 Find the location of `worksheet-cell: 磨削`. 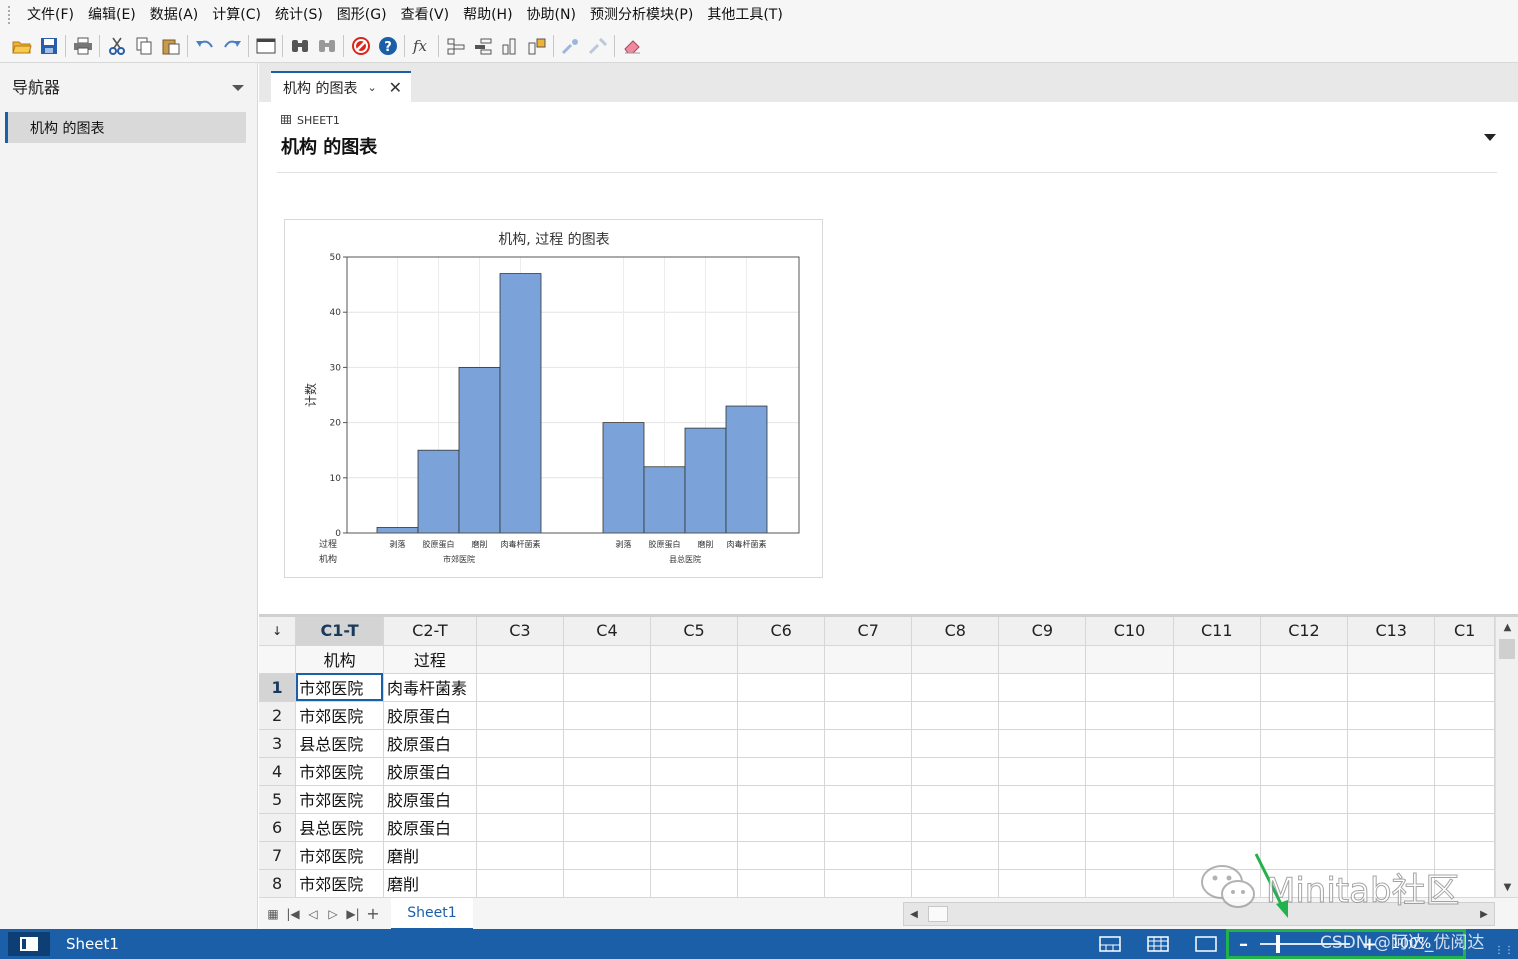

worksheet-cell: 磨削 is located at coordinates (430, 855).